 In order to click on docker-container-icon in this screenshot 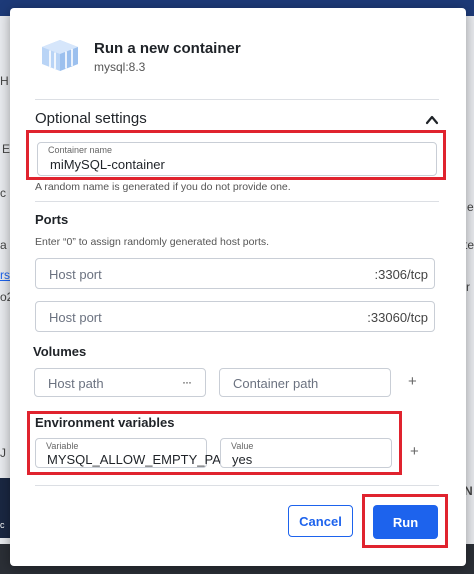, I will do `click(60, 55)`.